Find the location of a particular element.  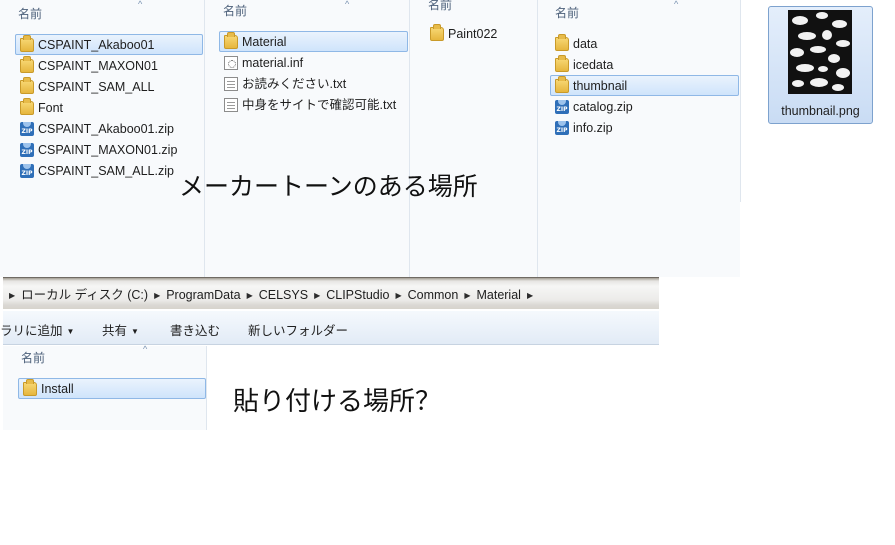

add-to-library-button: ラリに追加 ▼ is located at coordinates (37, 329).